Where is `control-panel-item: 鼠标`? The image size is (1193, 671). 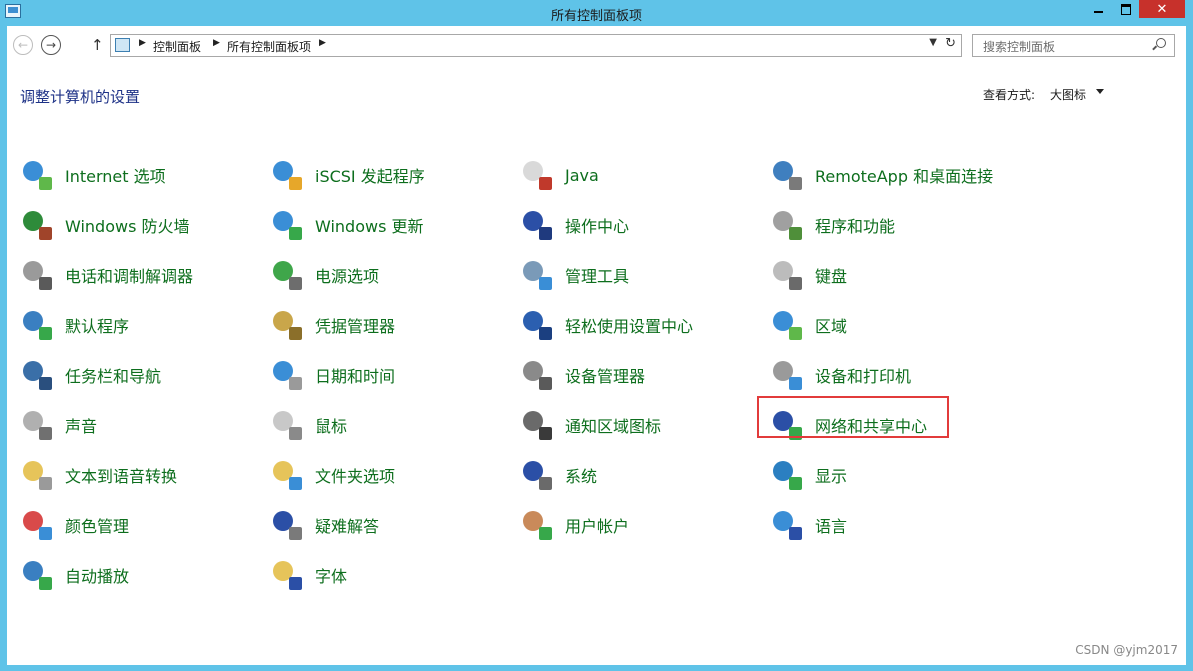
control-panel-item: 鼠标 is located at coordinates (396, 425).